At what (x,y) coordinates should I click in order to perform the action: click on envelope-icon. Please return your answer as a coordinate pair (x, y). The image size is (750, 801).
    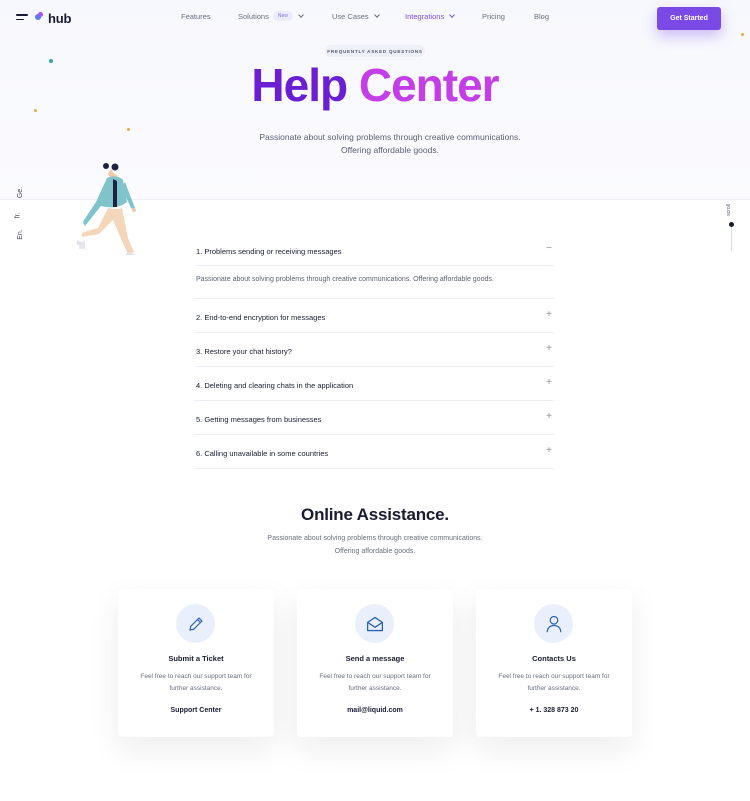
    Looking at the image, I should click on (374, 623).